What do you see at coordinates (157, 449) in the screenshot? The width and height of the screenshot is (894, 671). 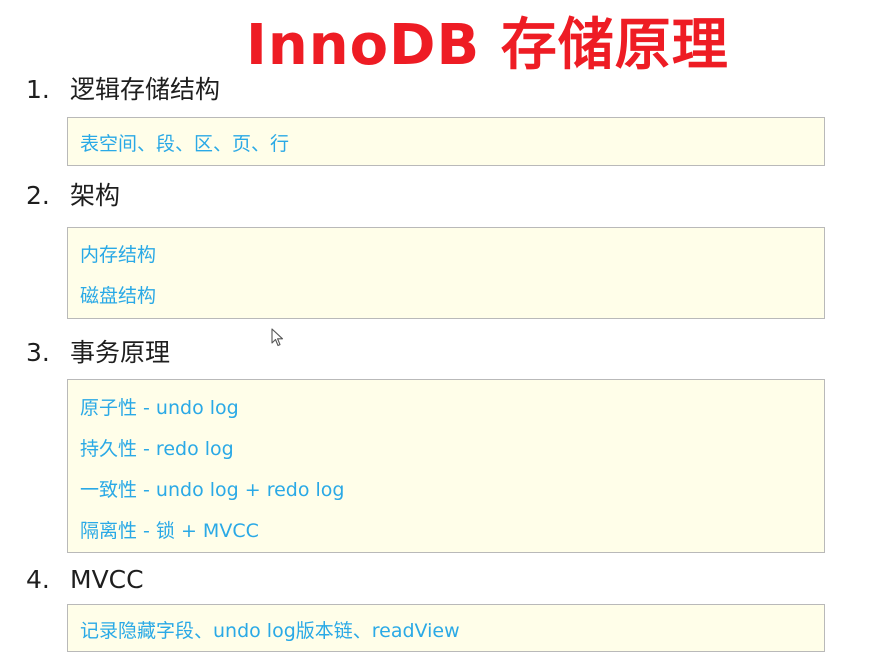 I see `list-item: 持久性 - redo log` at bounding box center [157, 449].